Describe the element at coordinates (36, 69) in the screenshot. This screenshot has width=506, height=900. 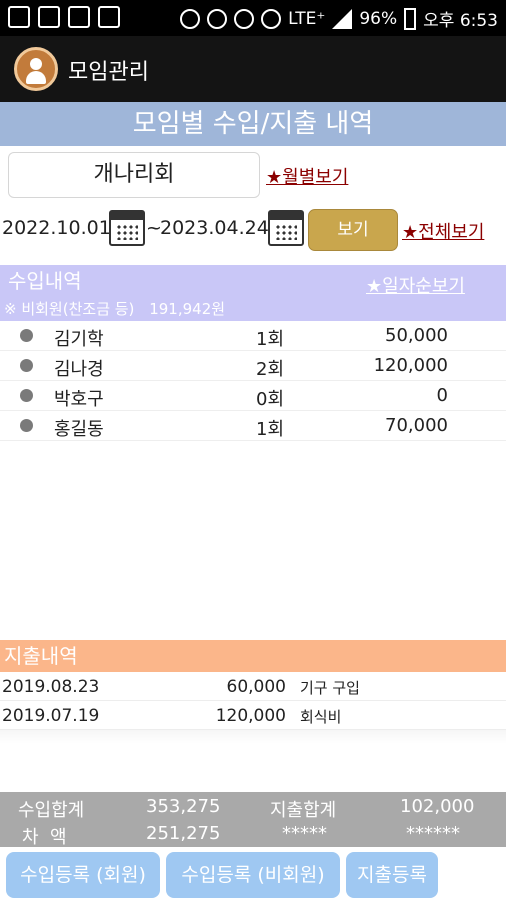
I see `app-logo-icon` at that location.